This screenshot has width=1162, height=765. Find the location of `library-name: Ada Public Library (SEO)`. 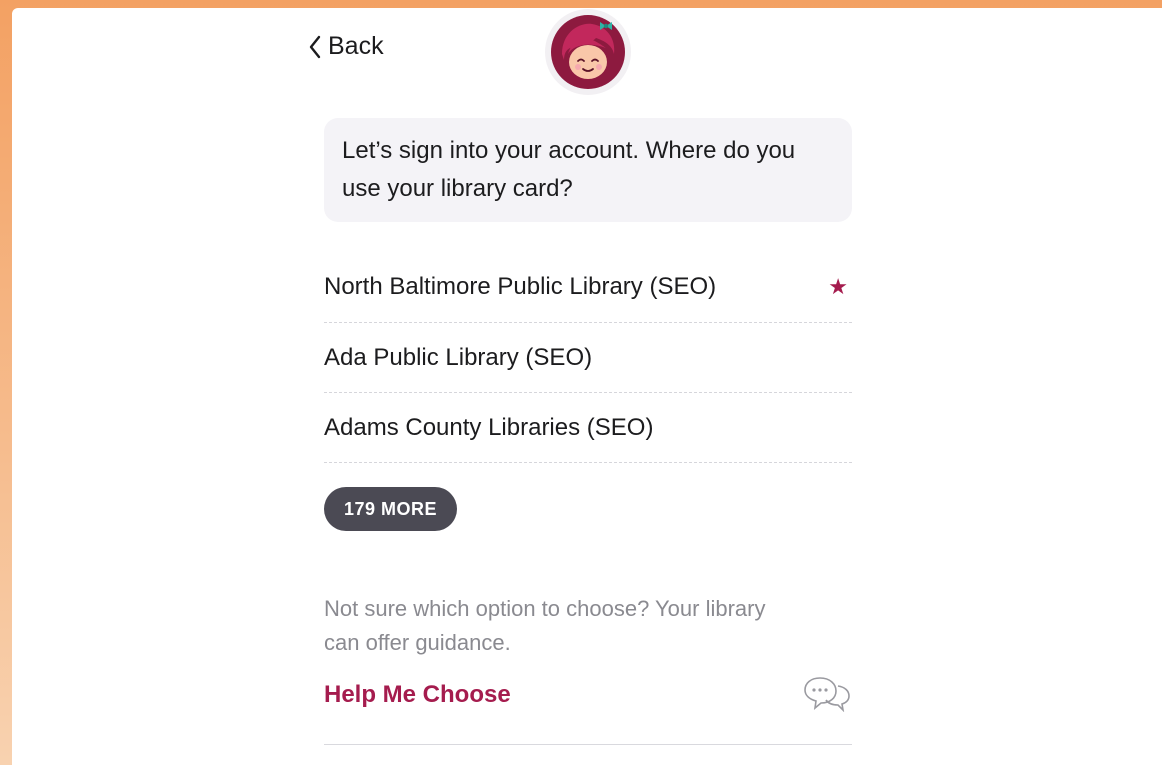

library-name: Ada Public Library (SEO) is located at coordinates (458, 357).